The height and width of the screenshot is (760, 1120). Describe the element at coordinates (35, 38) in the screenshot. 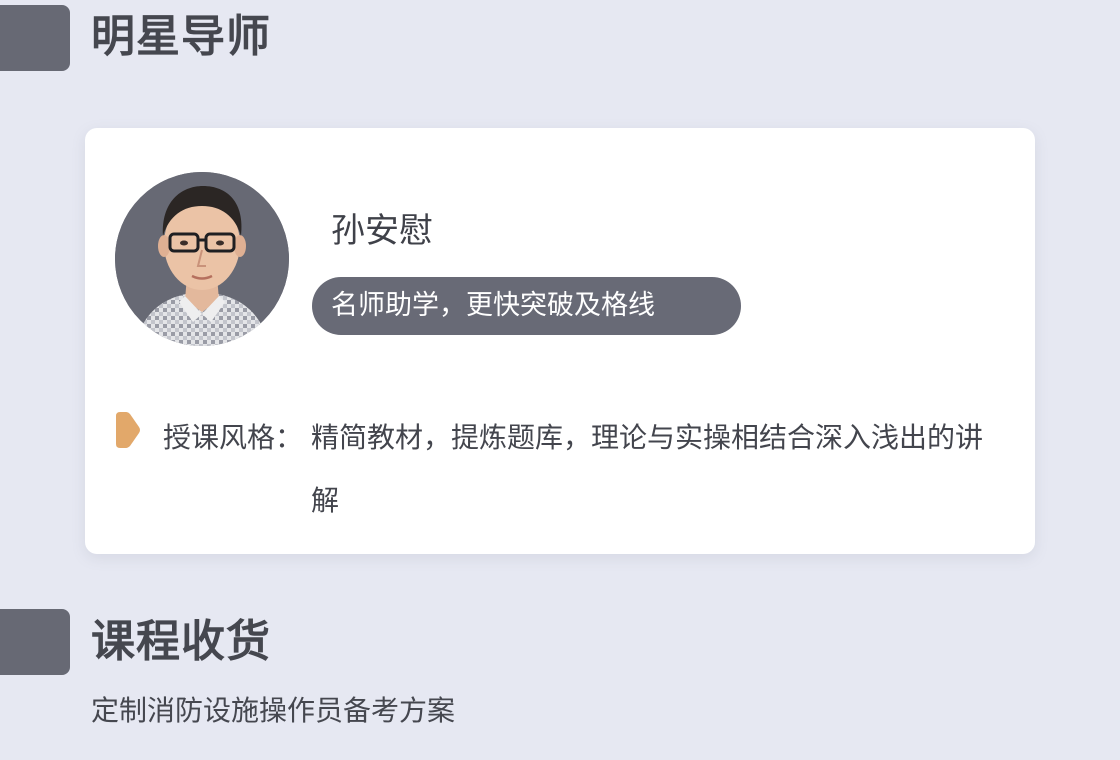

I see `section-marker-teacher` at that location.